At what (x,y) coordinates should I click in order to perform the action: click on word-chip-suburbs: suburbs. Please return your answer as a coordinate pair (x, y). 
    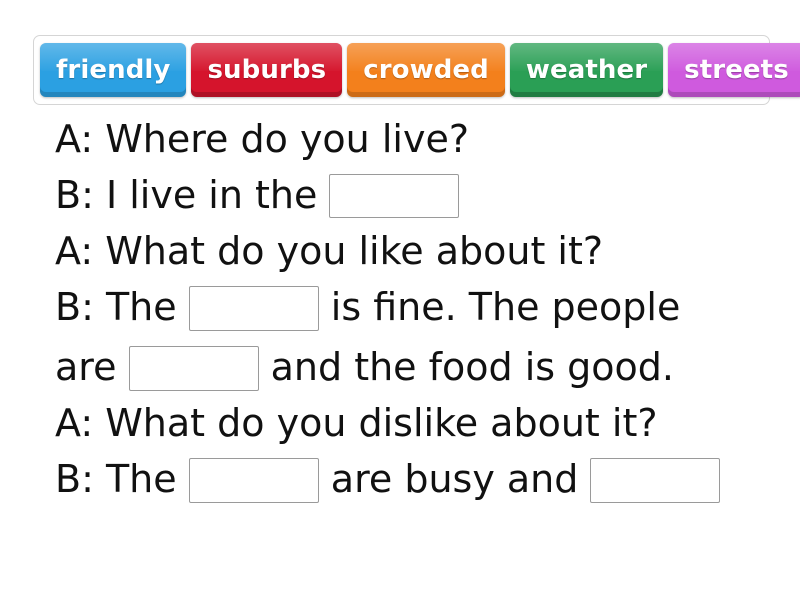
    Looking at the image, I should click on (267, 70).